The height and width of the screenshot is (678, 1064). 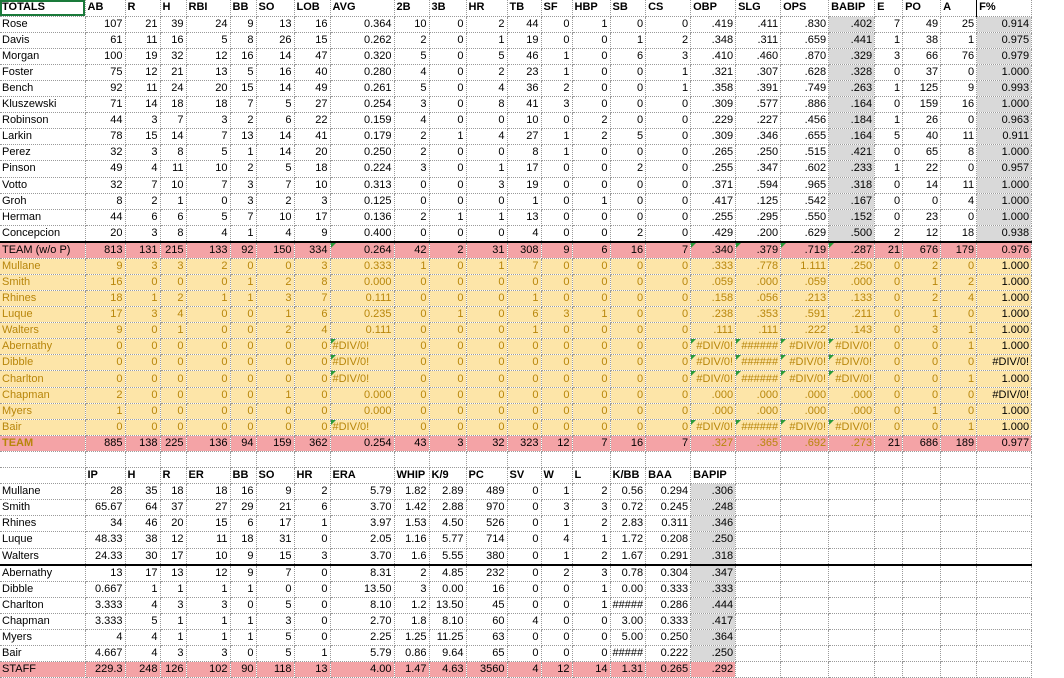 What do you see at coordinates (591, 443) in the screenshot?
I see `team-stat: 7` at bounding box center [591, 443].